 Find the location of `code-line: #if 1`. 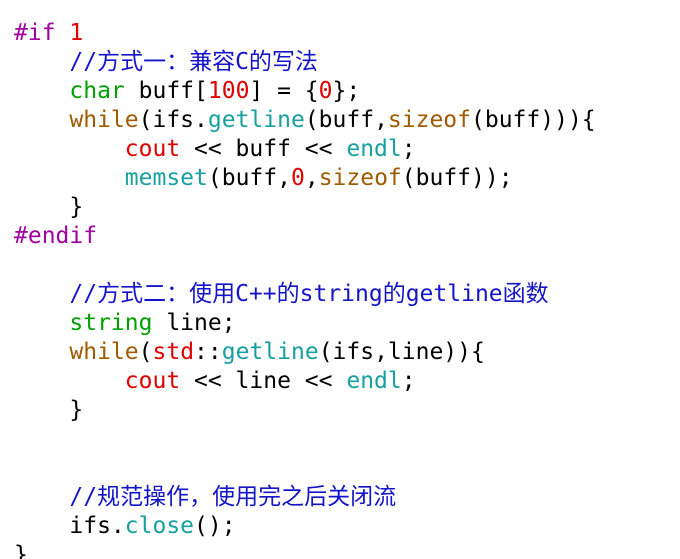

code-line: #if 1 is located at coordinates (48, 33).